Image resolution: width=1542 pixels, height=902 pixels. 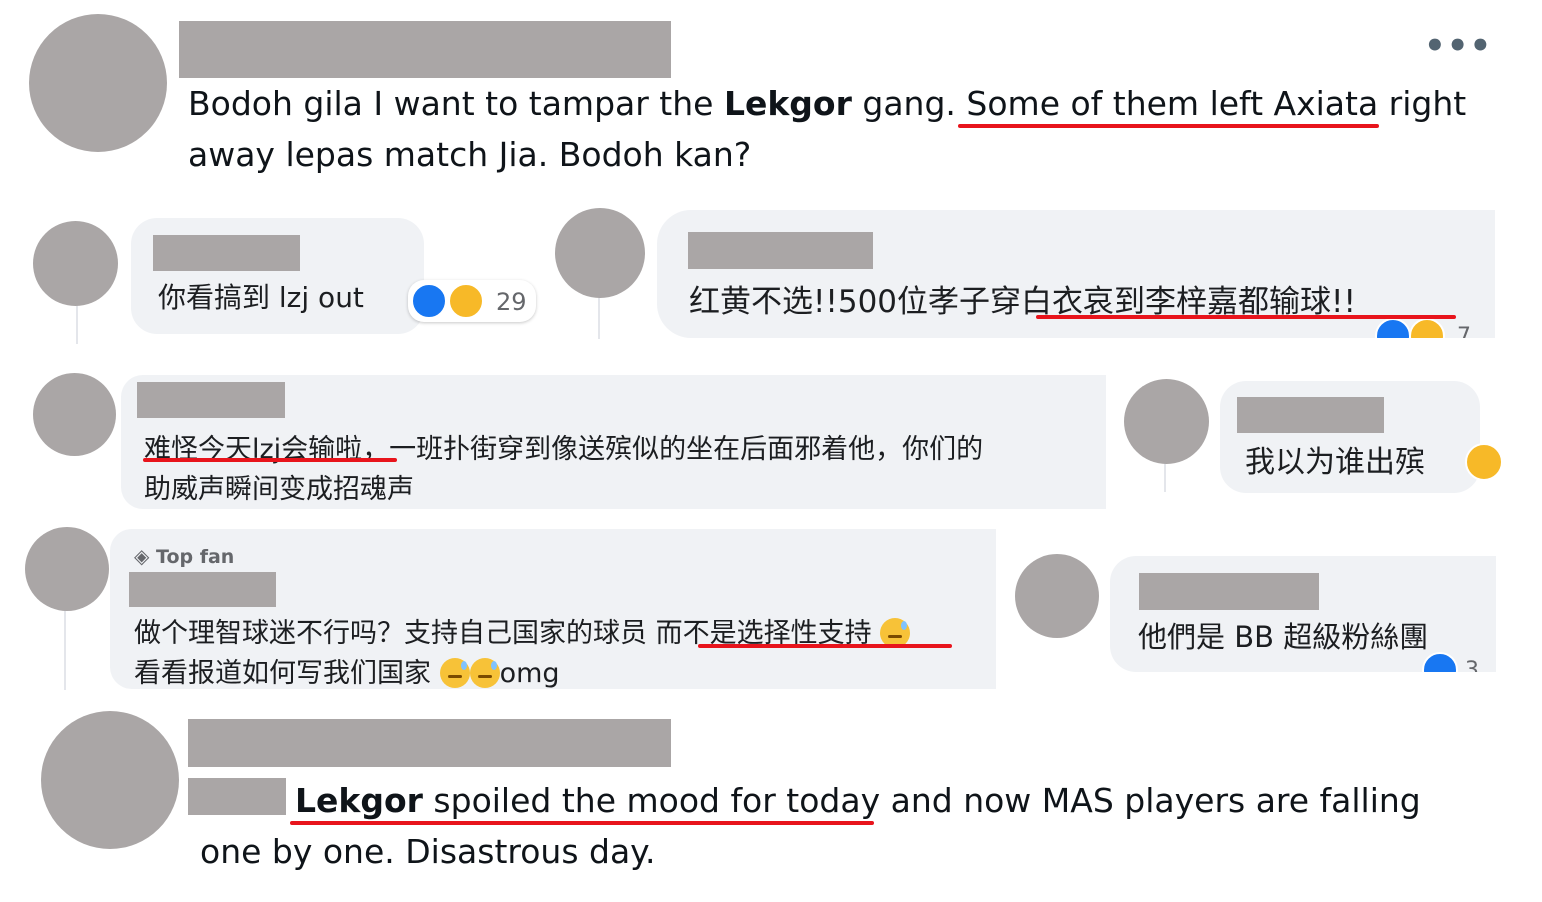 I want to click on comment-text-segment: gang., so click(x=909, y=103).